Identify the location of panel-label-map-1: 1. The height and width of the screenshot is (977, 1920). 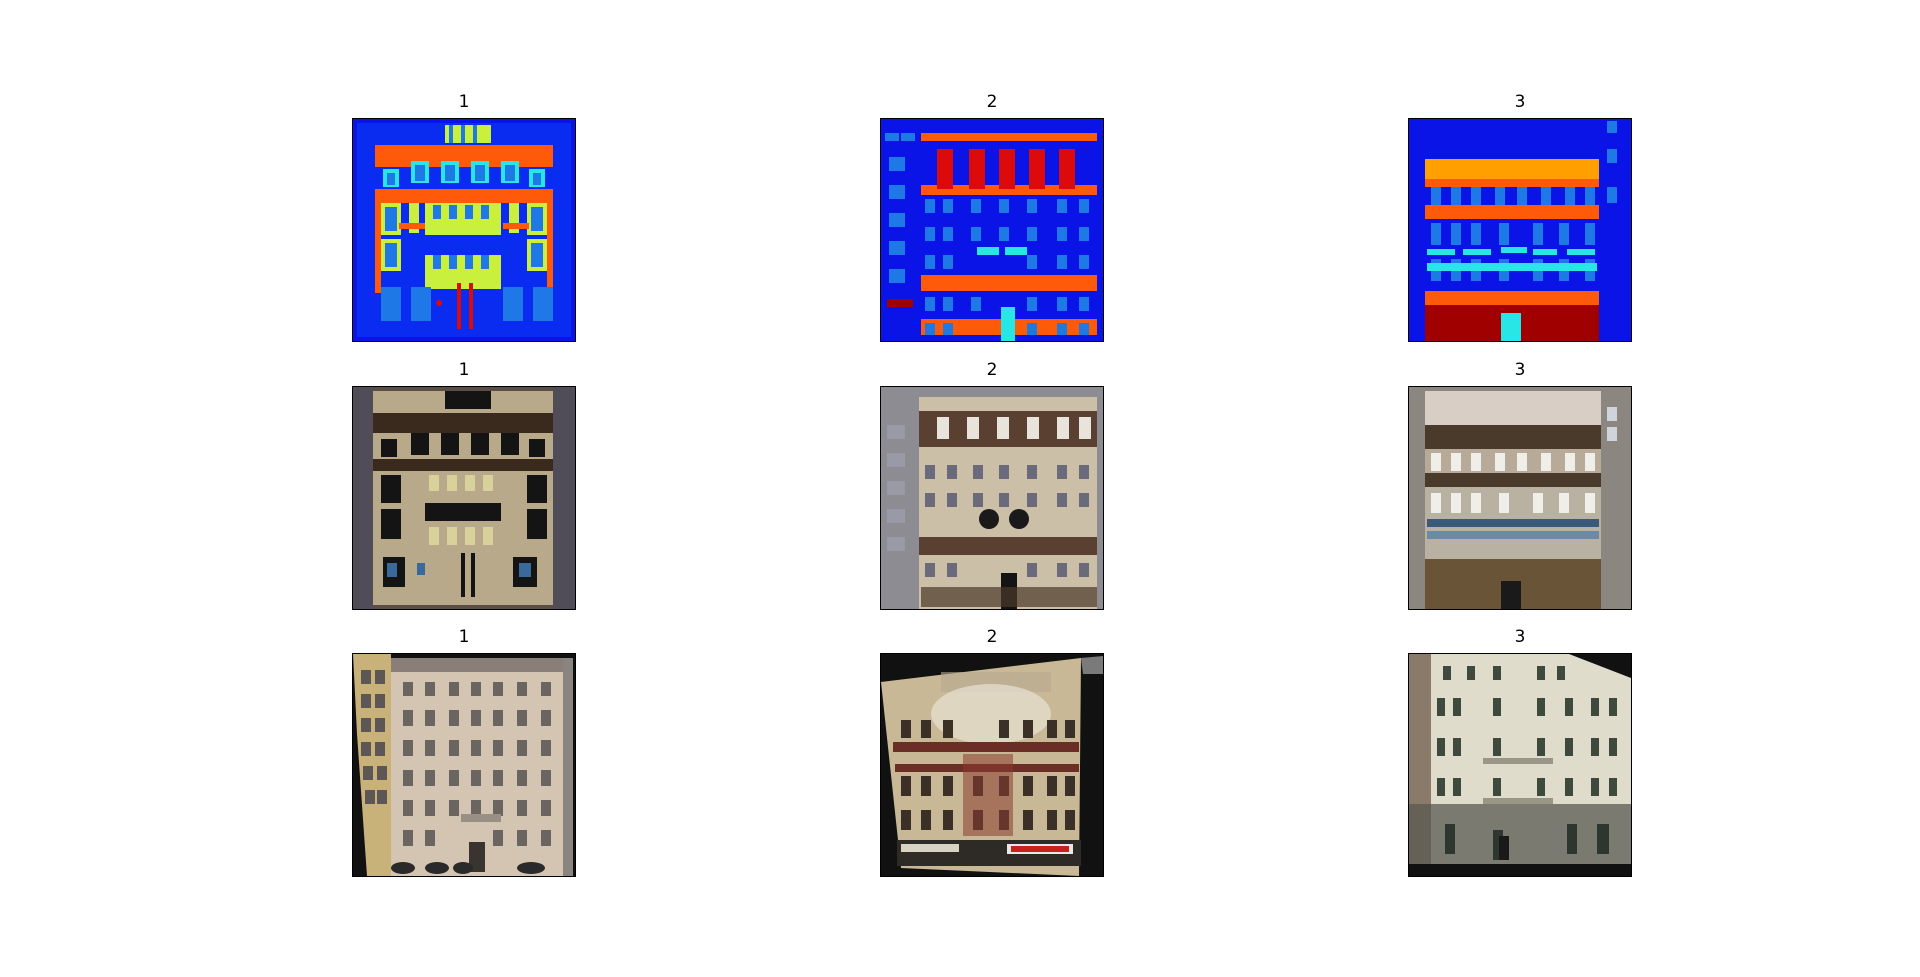
(464, 217).